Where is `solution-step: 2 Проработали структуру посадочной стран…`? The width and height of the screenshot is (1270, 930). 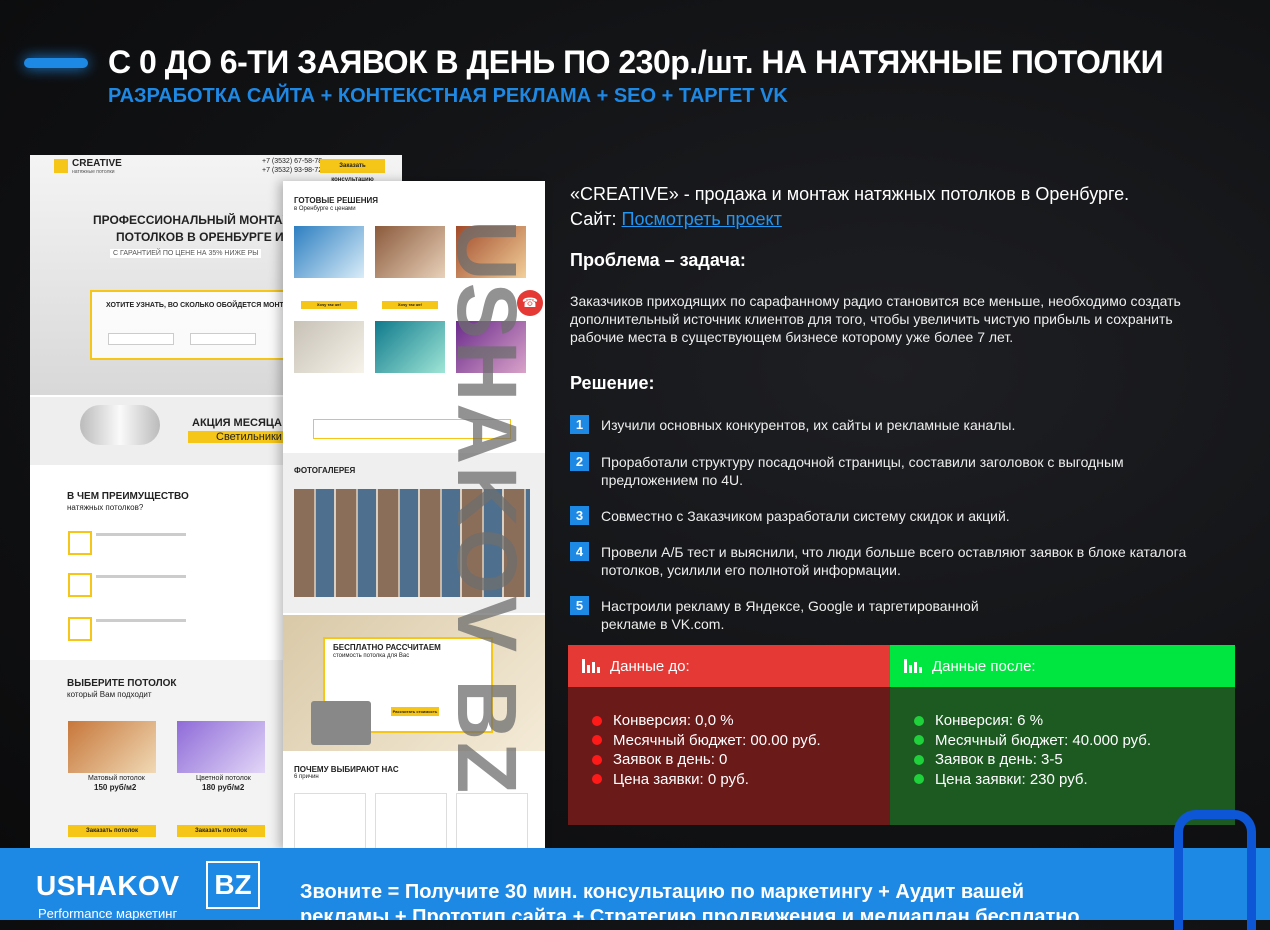
solution-step: 2 Проработали структуру посадочной стран… is located at coordinates (890, 470).